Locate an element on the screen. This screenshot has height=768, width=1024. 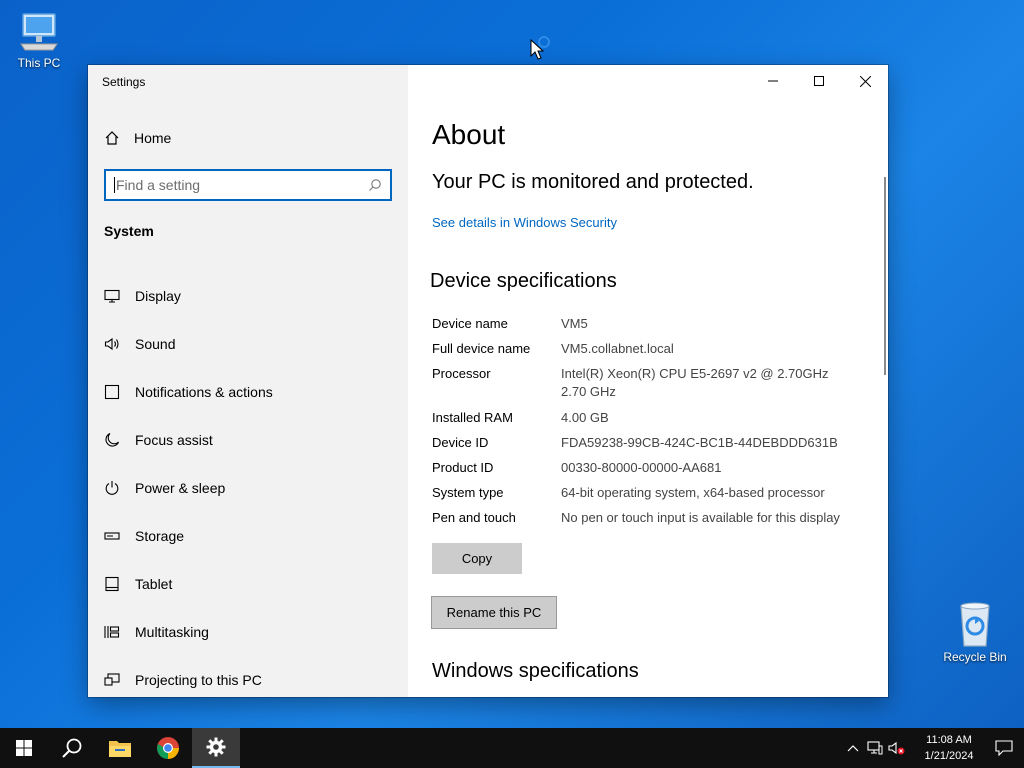
spec-key: Product ID is located at coordinates (463, 467).